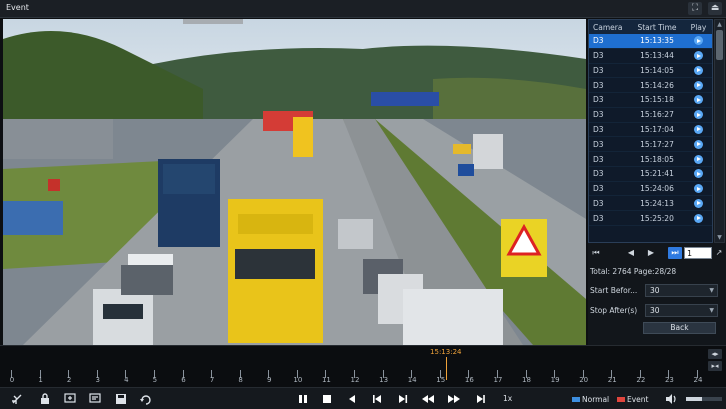 The width and height of the screenshot is (726, 409). I want to click on row-start-time: 15:13:44, so click(657, 56).